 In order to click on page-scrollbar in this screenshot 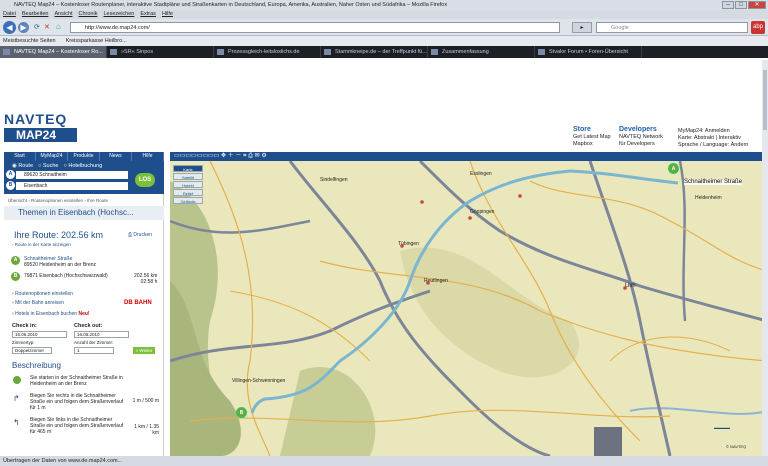, I will do `click(765, 258)`.